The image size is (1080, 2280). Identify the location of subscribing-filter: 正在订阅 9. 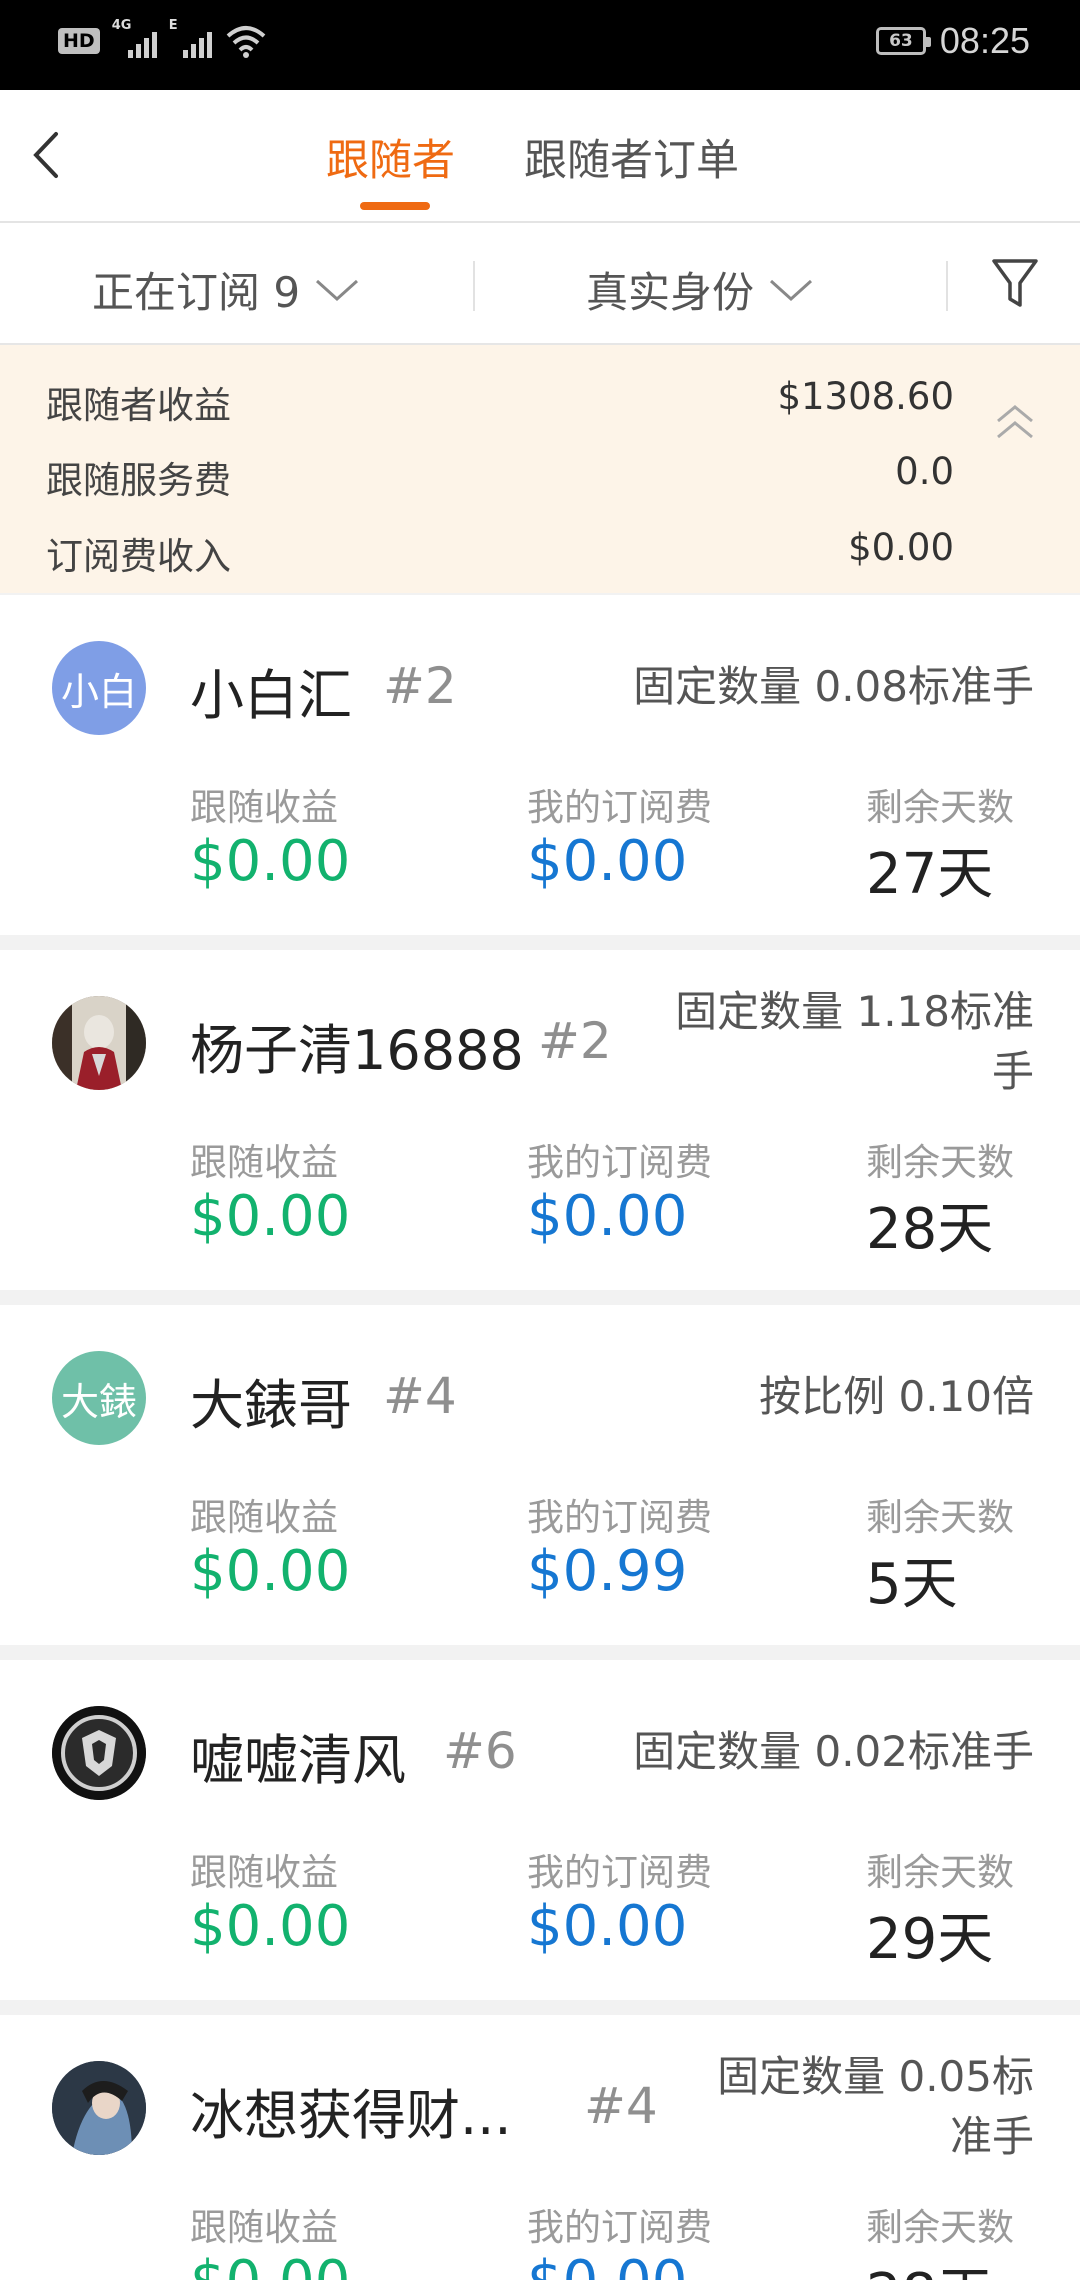
(226, 289).